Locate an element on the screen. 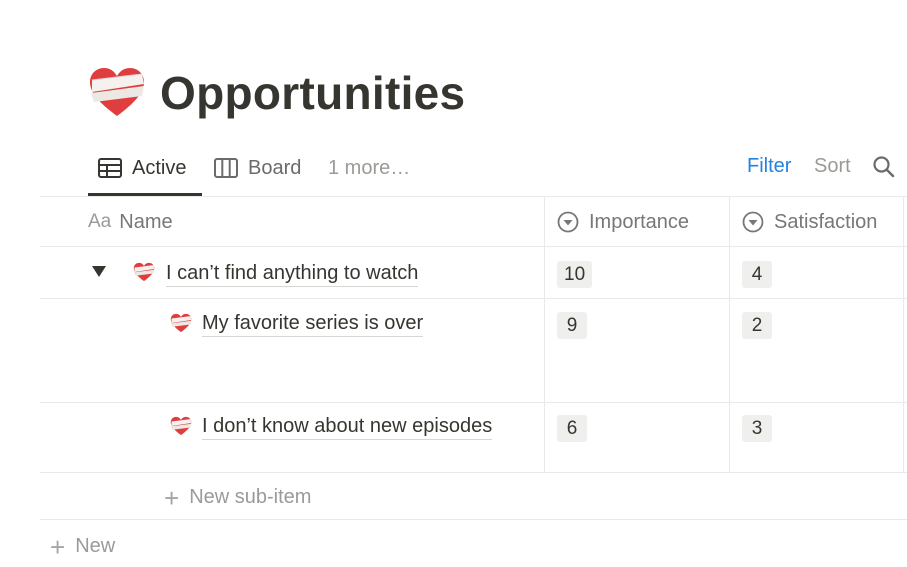 The height and width of the screenshot is (567, 907). board-icon is located at coordinates (226, 168).